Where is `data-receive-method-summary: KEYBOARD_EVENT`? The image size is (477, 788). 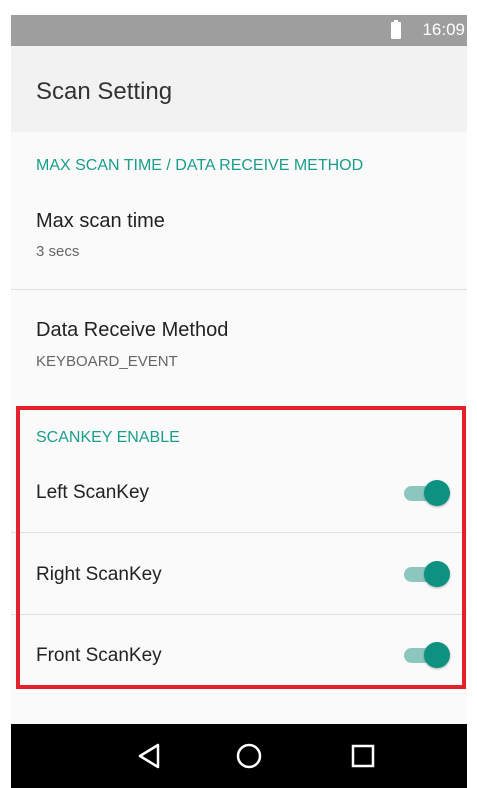 data-receive-method-summary: KEYBOARD_EVENT is located at coordinates (107, 361).